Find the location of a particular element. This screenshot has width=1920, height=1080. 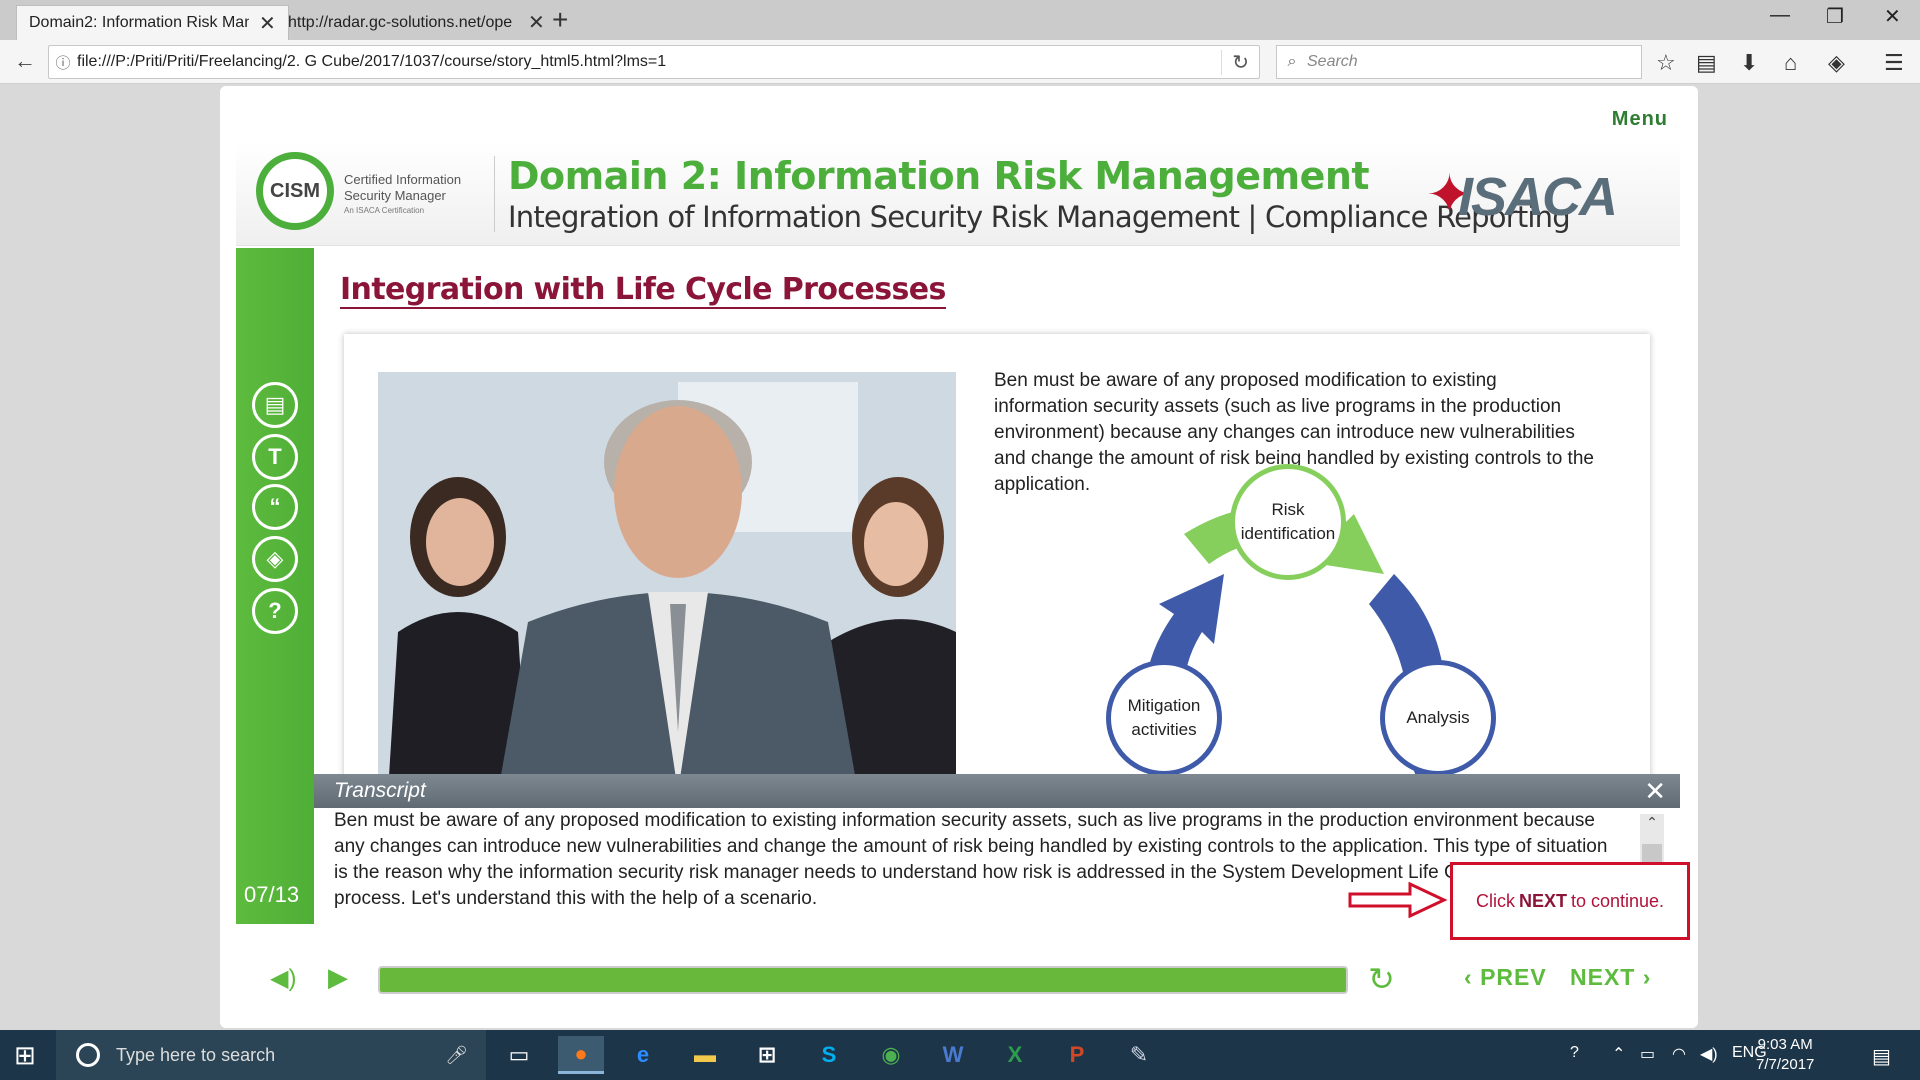

click-next-hint: Click NEXT to continue. is located at coordinates (1570, 901).